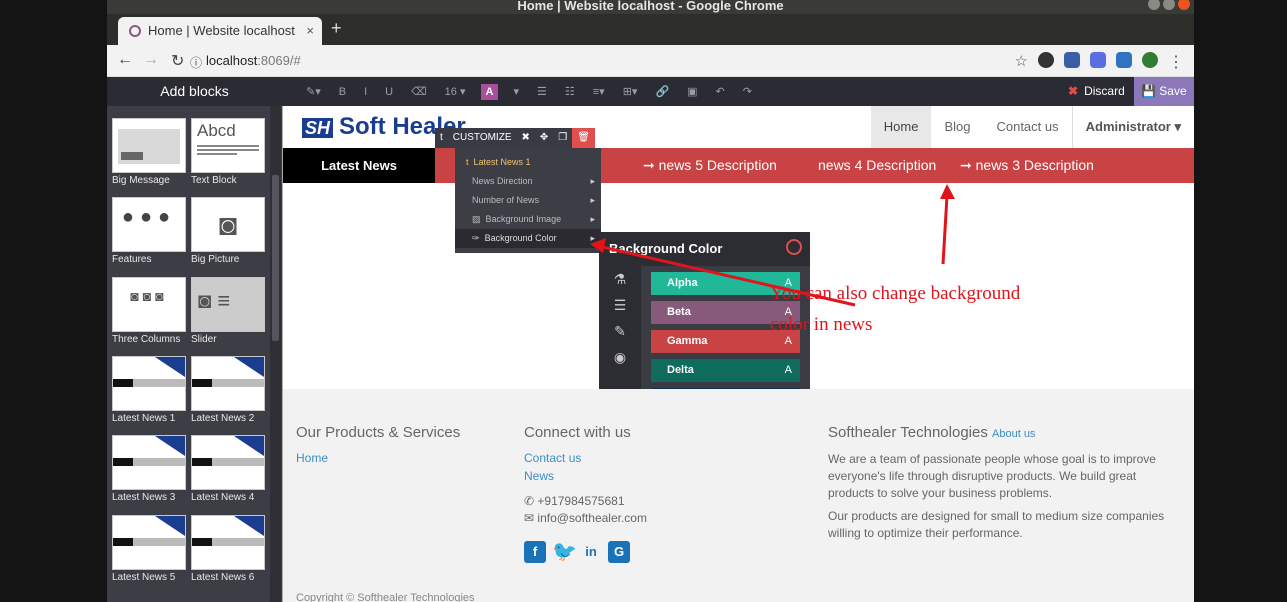  What do you see at coordinates (149, 152) in the screenshot?
I see `block-item: Big Message` at bounding box center [149, 152].